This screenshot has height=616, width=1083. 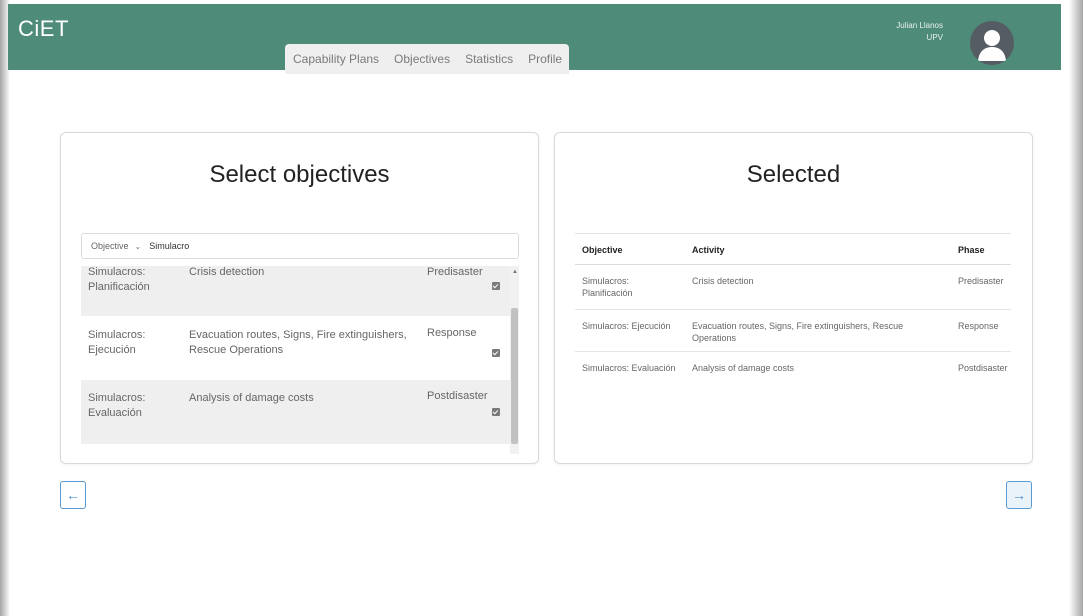 I want to click on tab-objectives: Objectives, so click(x=421, y=59).